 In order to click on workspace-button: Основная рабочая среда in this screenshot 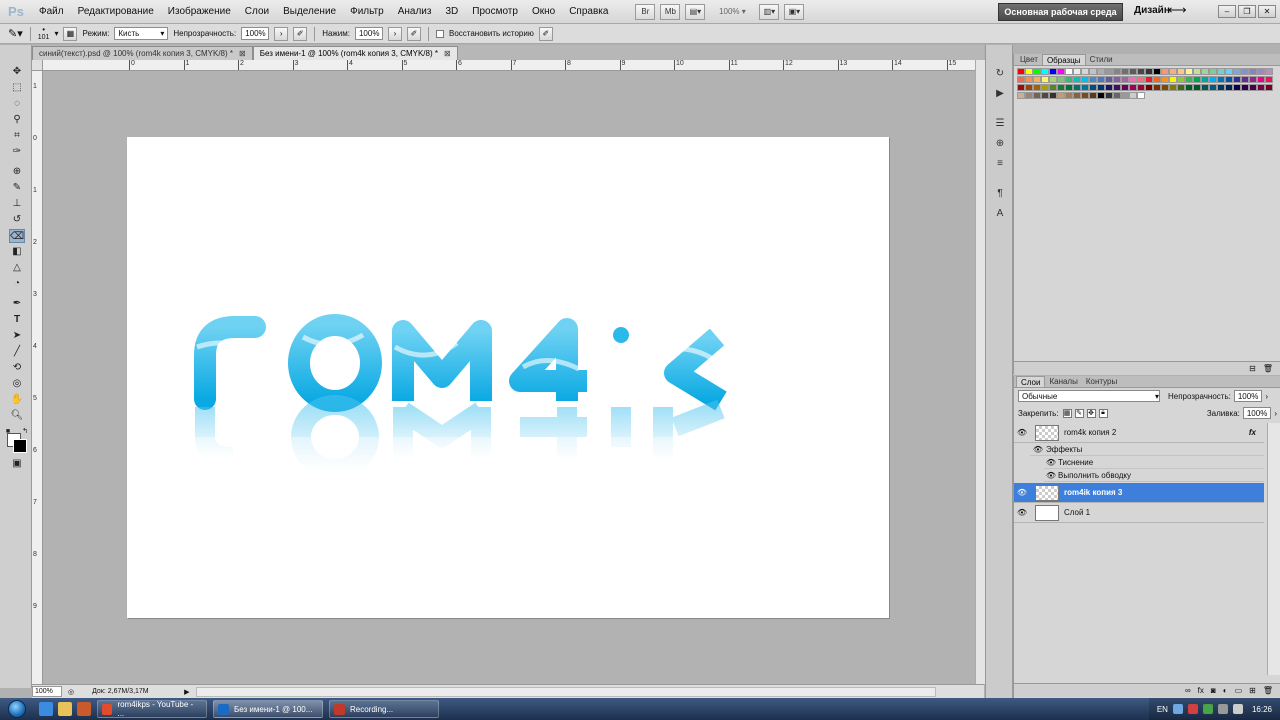, I will do `click(1060, 12)`.